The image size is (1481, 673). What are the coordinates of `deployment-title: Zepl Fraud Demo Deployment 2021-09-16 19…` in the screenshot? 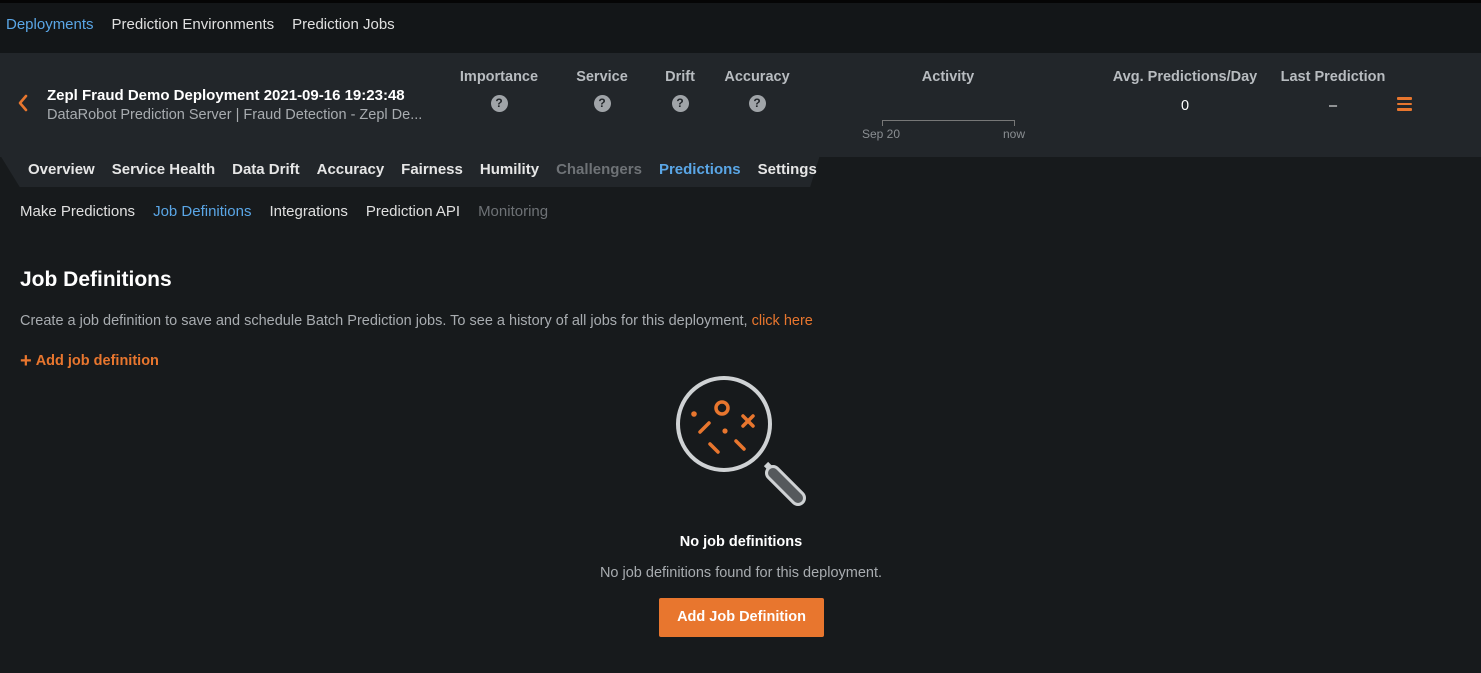 It's located at (226, 95).